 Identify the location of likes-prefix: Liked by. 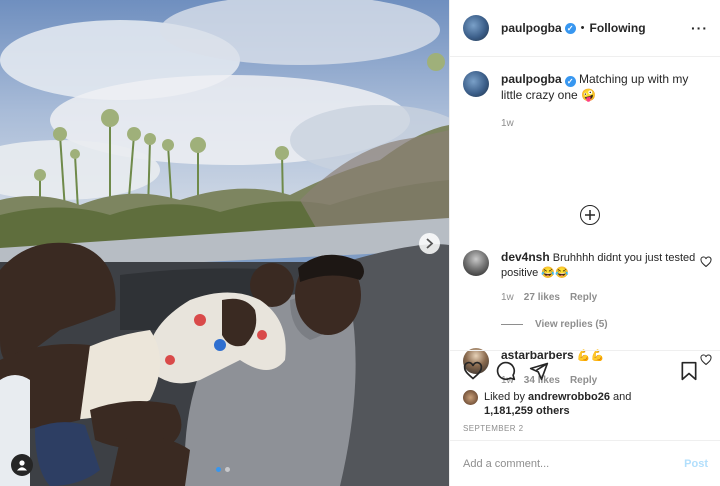
(504, 397).